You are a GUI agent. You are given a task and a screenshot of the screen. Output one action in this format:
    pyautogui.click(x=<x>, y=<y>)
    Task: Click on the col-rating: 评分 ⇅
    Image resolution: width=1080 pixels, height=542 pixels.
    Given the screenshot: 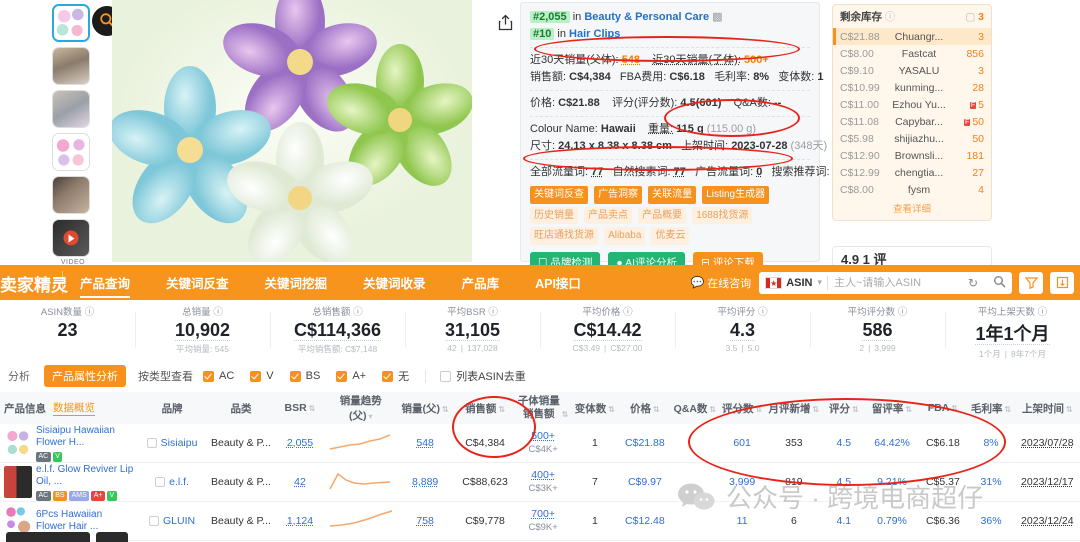 What is the action you would take?
    pyautogui.click(x=844, y=408)
    